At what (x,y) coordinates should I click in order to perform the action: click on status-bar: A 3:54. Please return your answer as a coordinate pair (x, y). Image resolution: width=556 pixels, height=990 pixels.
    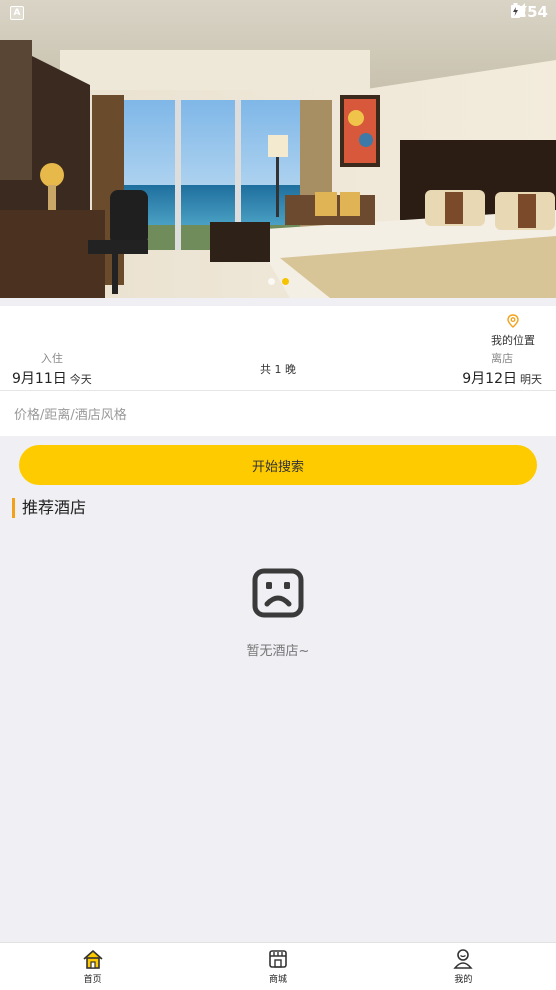
    Looking at the image, I should click on (278, 13).